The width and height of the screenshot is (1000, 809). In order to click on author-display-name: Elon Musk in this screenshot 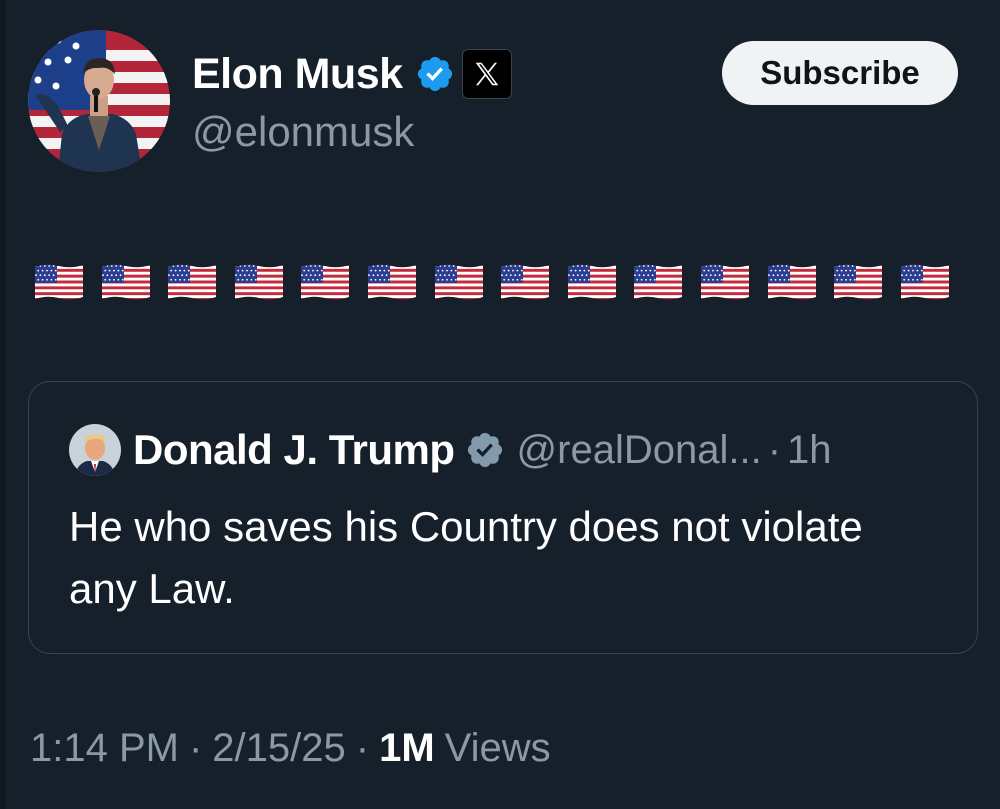, I will do `click(297, 74)`.